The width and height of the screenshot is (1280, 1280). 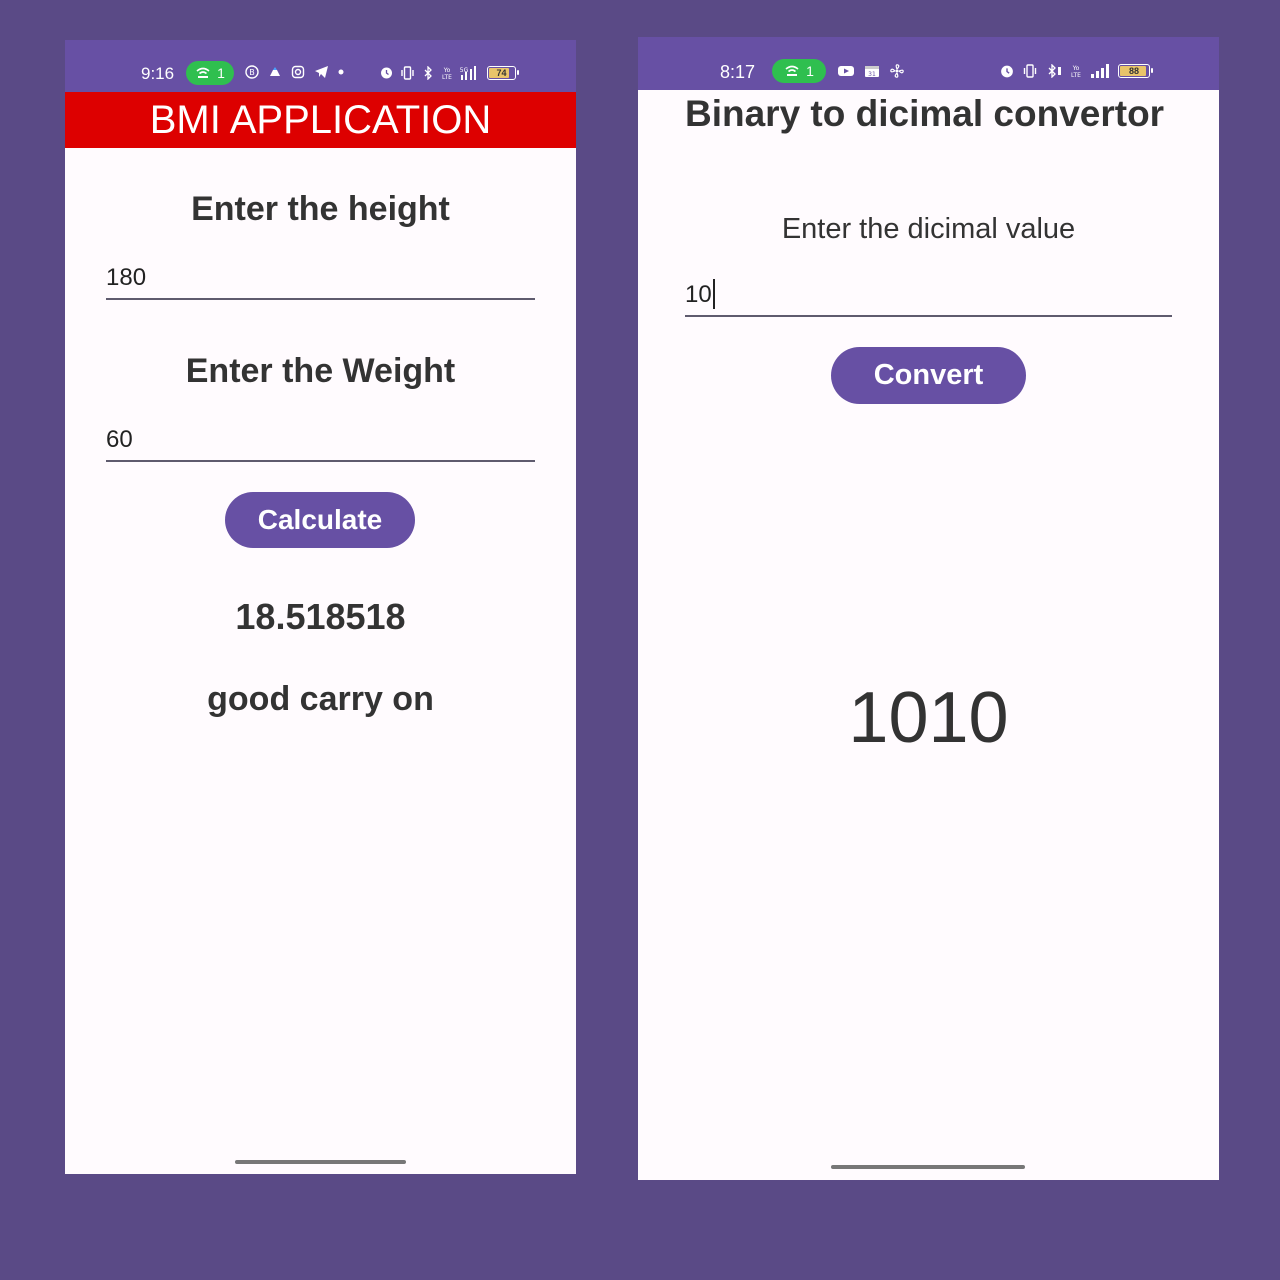 I want to click on convert-button: Convert, so click(x=928, y=375).